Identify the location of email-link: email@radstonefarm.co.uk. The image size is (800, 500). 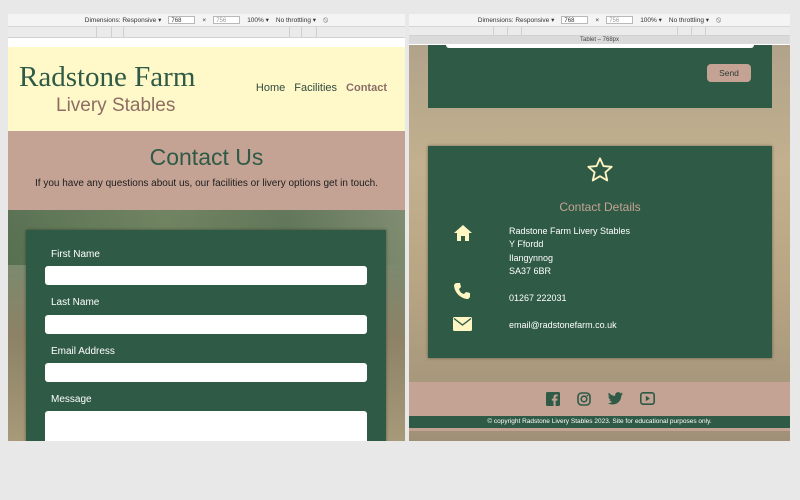
(563, 325).